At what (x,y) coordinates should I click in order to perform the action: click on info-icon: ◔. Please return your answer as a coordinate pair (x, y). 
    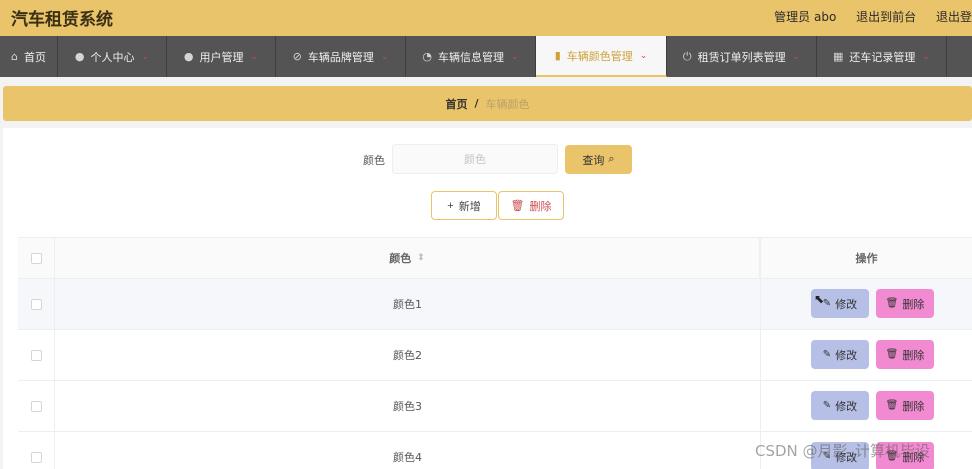
    Looking at the image, I should click on (427, 56).